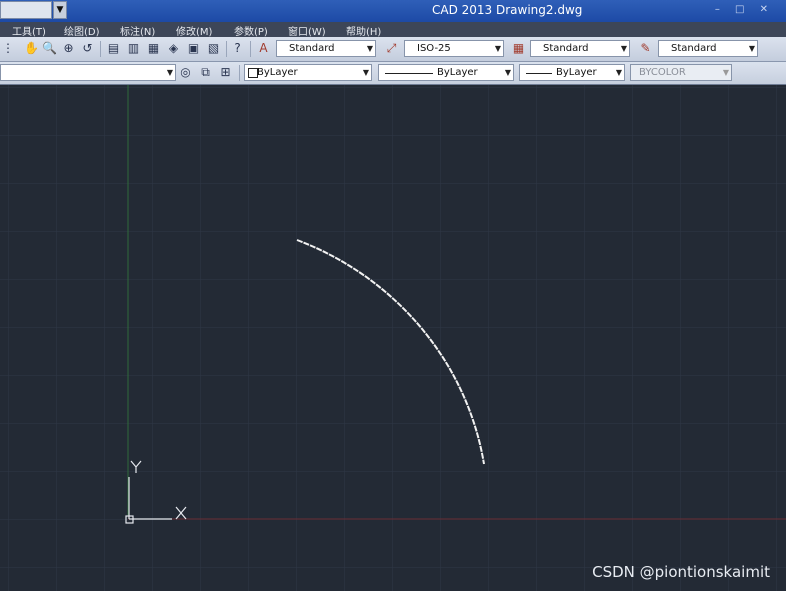  I want to click on window-controls: – □ ✕, so click(744, 9).